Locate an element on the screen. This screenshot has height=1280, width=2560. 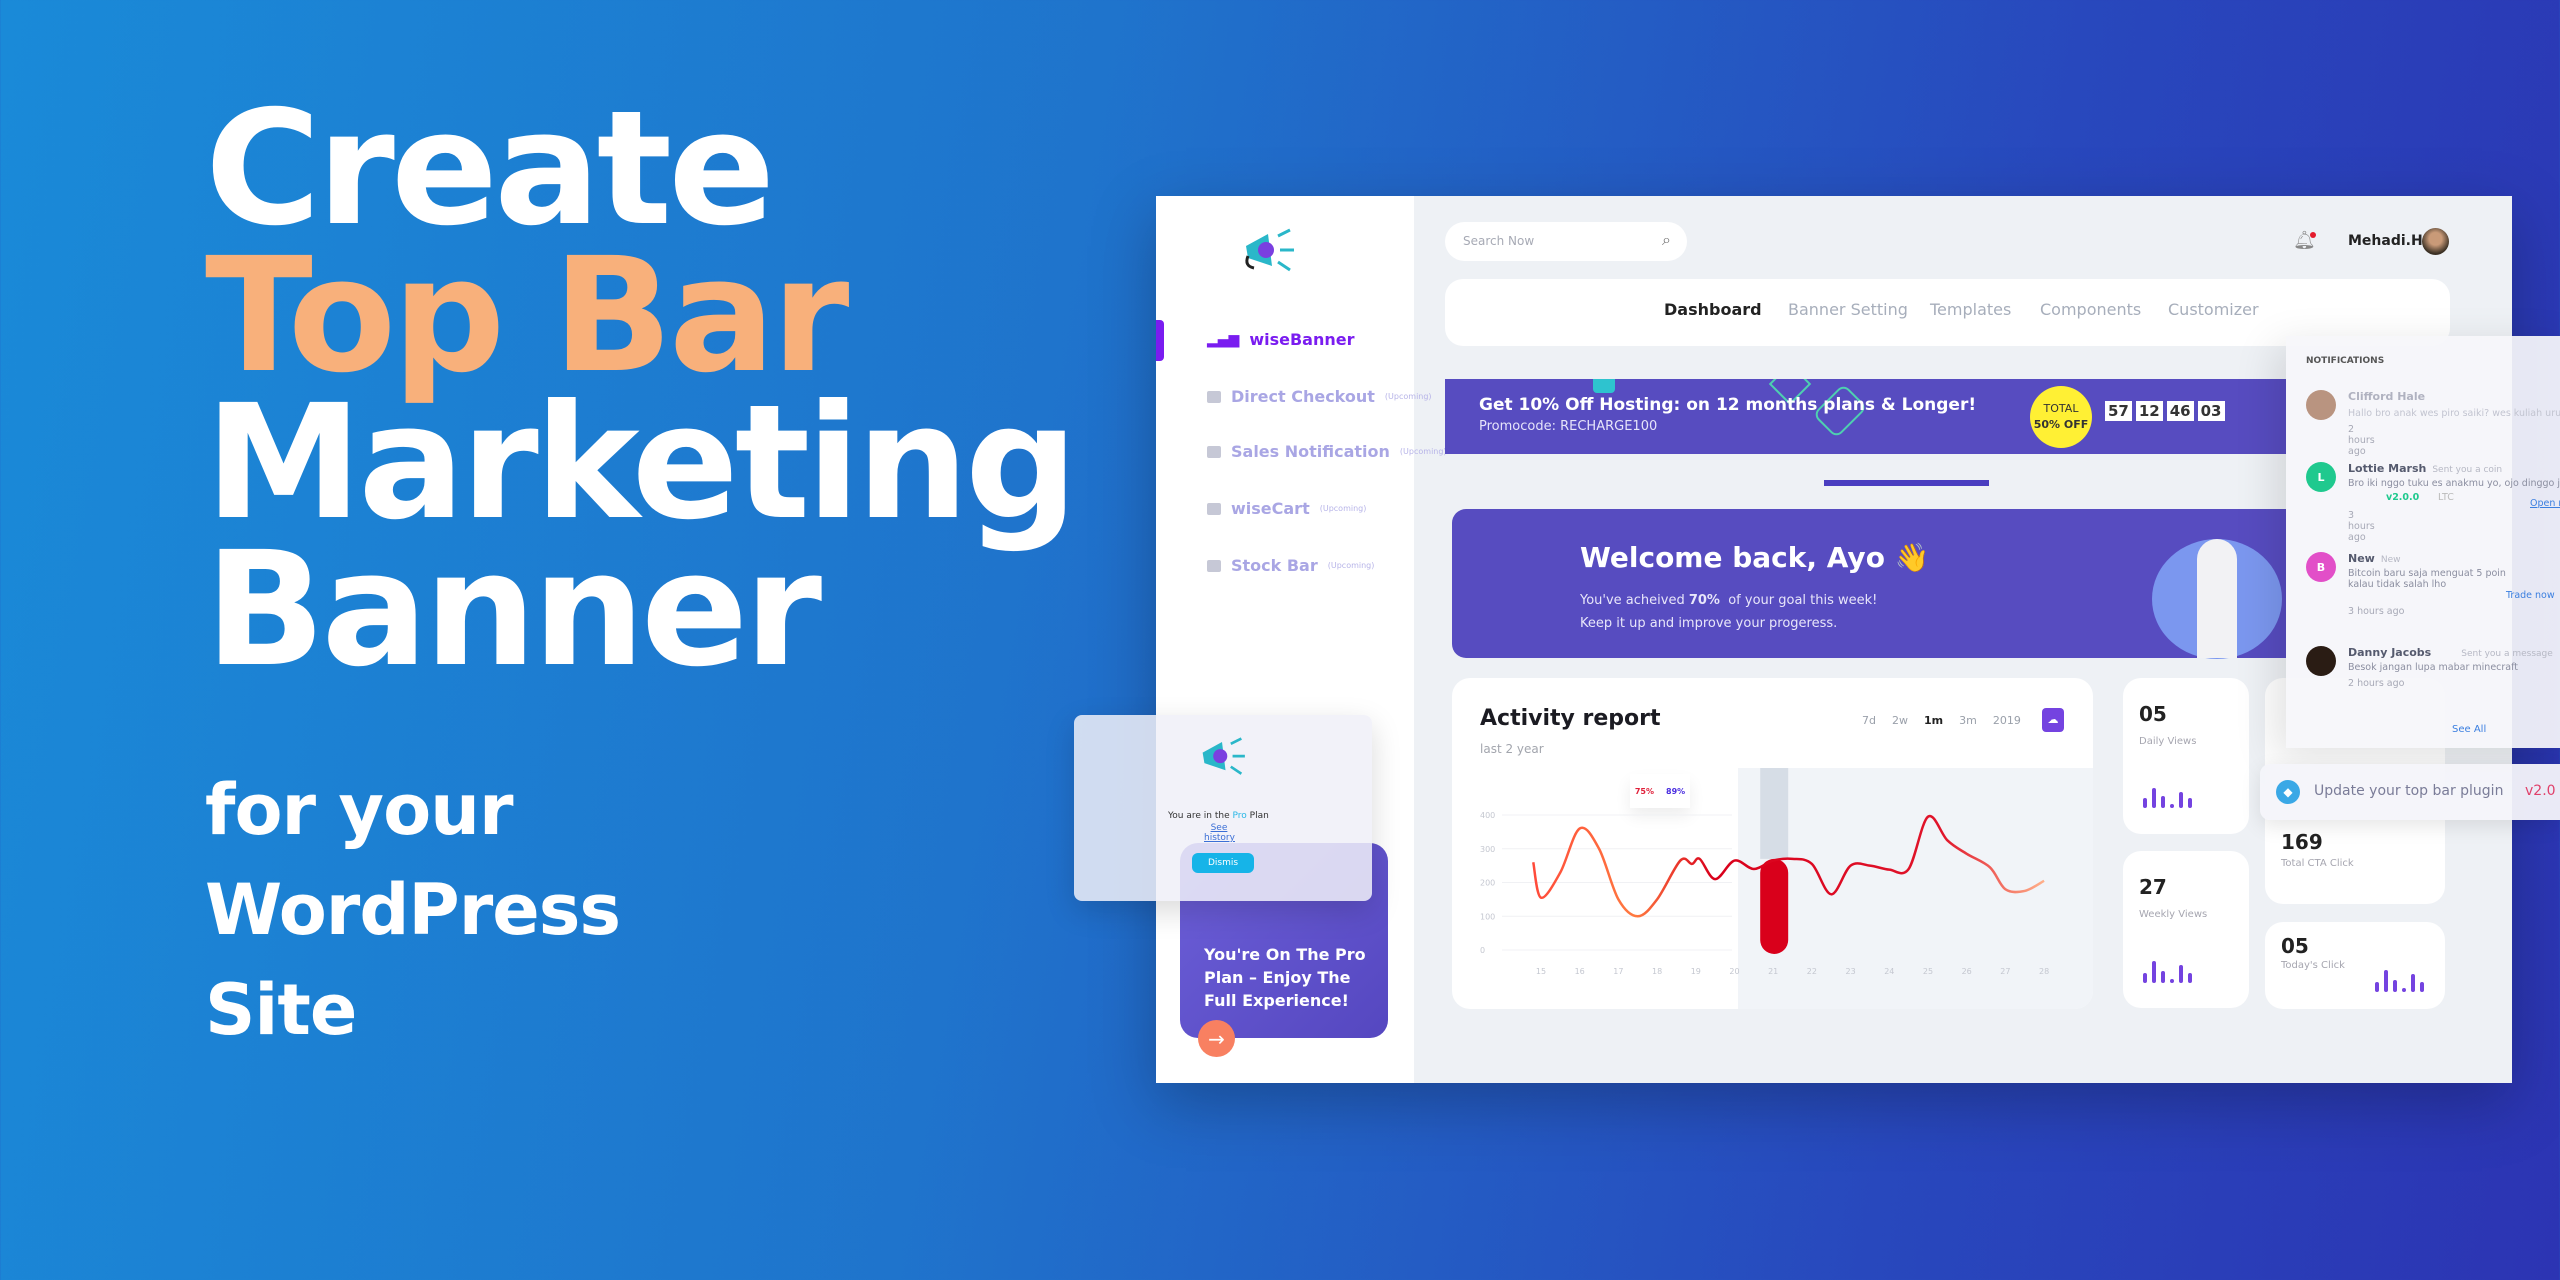
toggle-icon is located at coordinates (1214, 508).